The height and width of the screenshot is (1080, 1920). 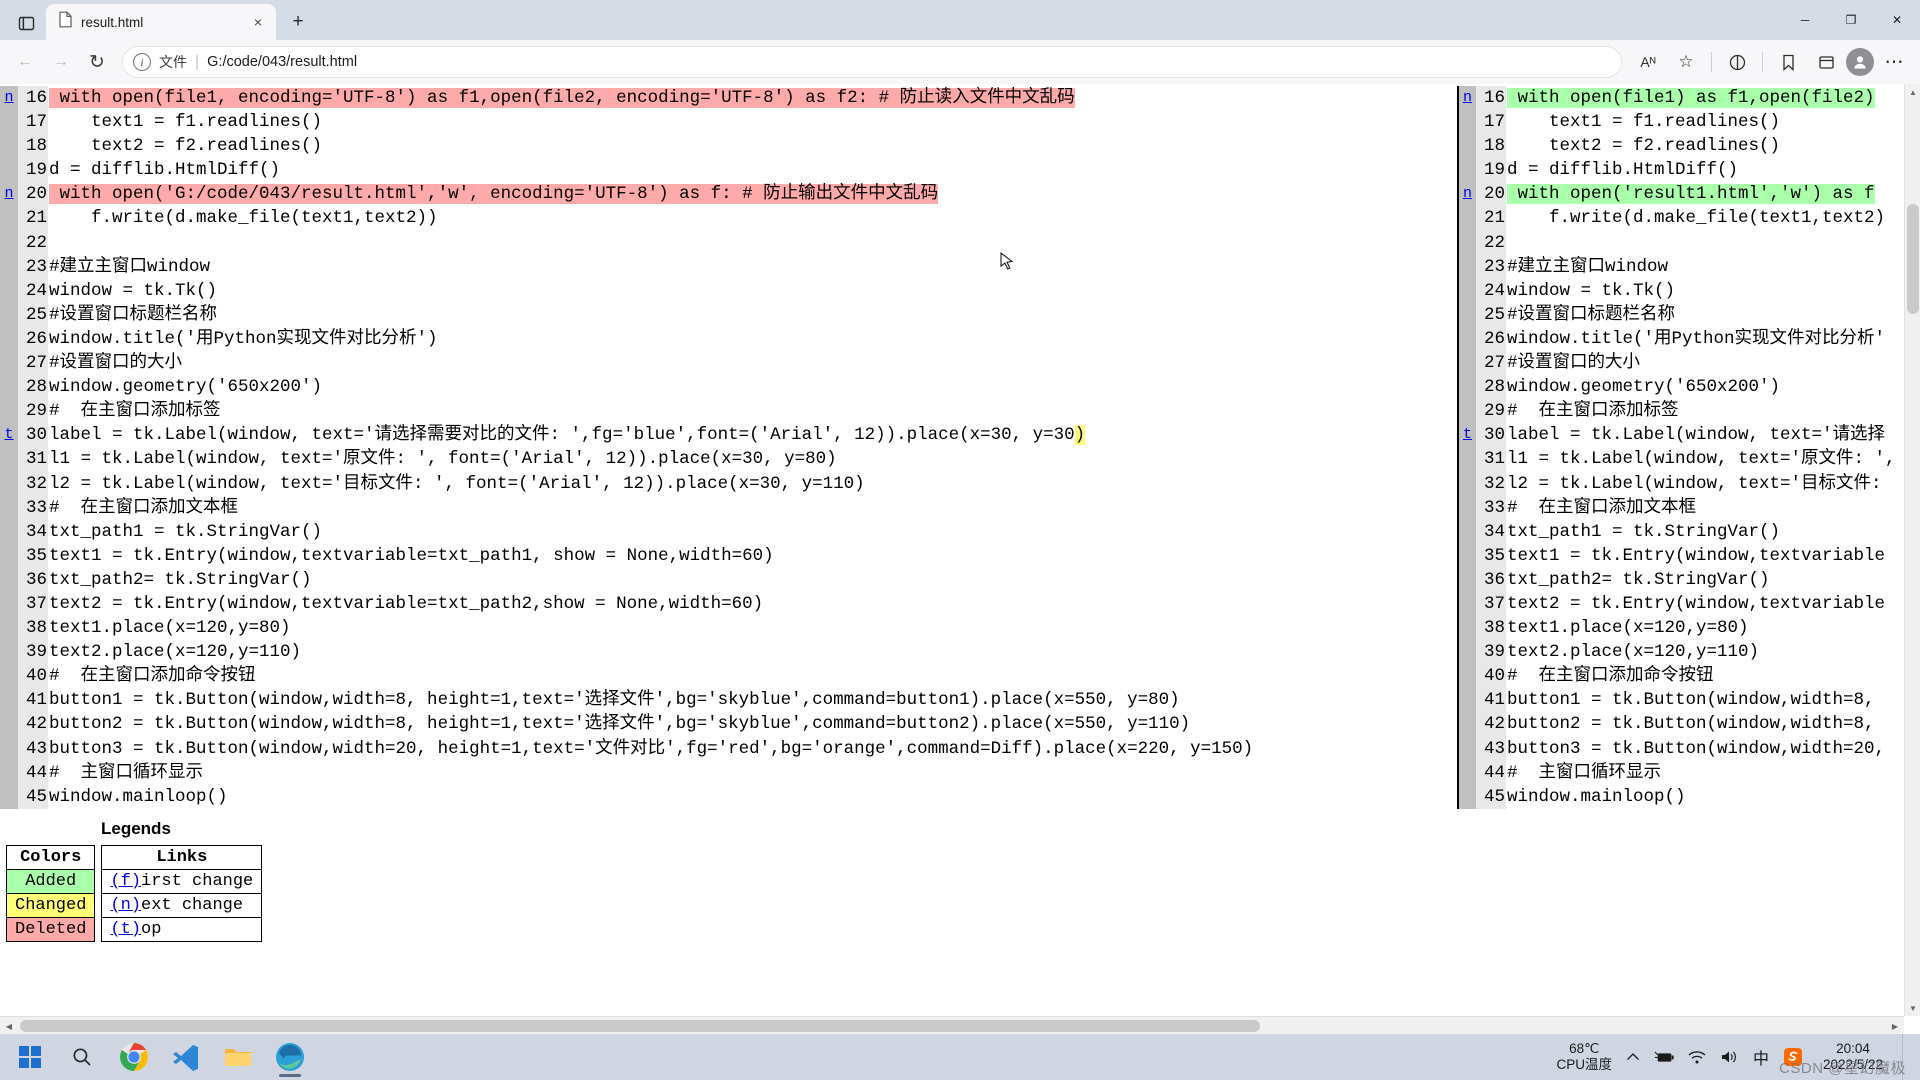 I want to click on chevron-up-icon, so click(x=1633, y=1057).